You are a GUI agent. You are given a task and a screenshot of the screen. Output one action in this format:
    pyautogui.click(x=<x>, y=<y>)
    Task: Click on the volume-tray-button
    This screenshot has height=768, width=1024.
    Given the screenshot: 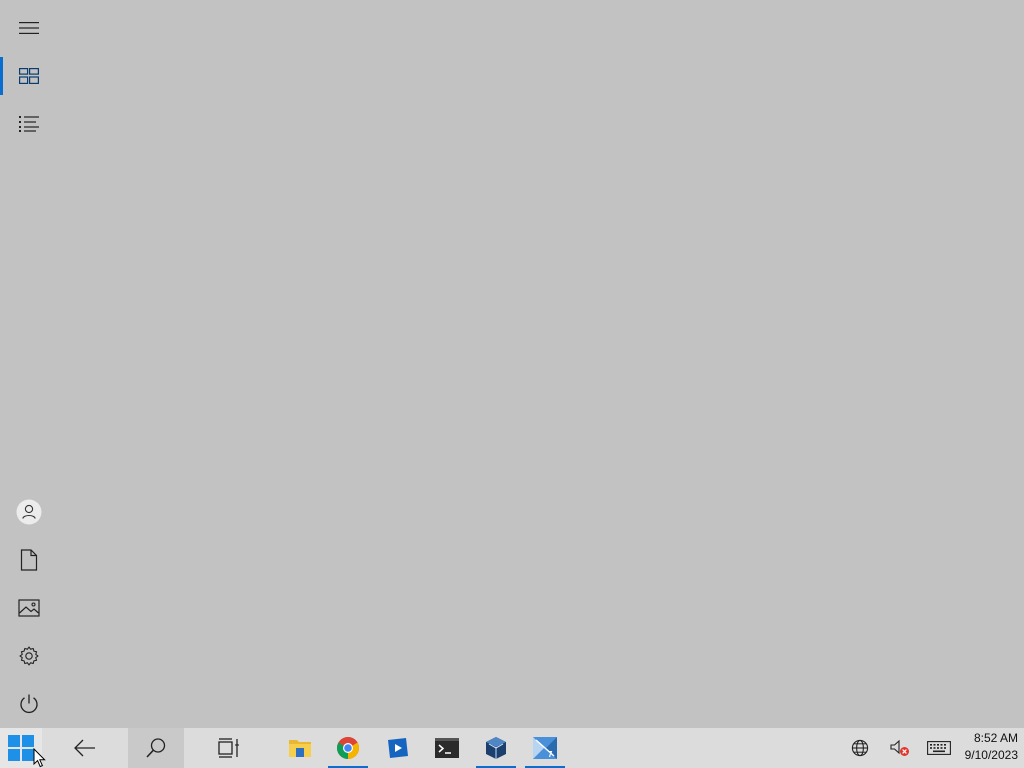 What is the action you would take?
    pyautogui.click(x=900, y=748)
    